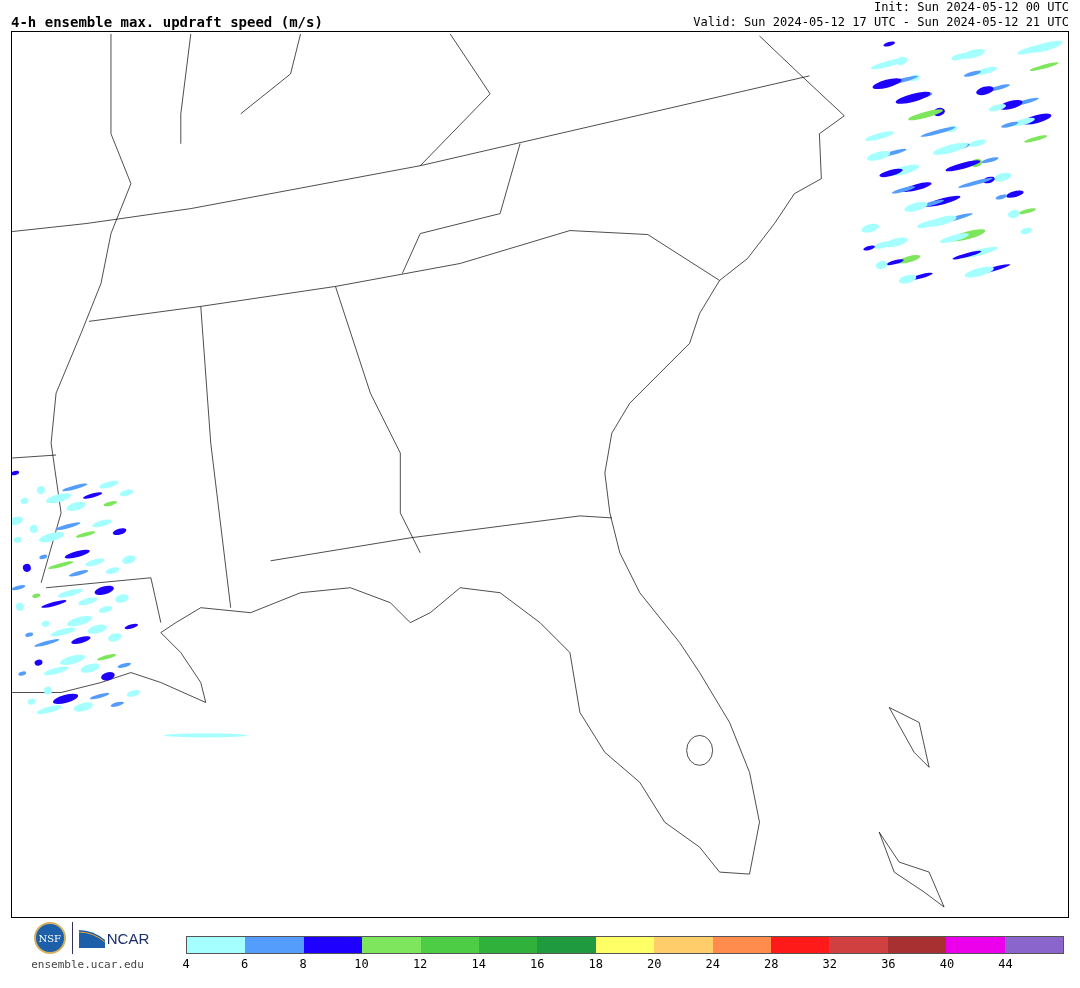 Image resolution: width=1080 pixels, height=988 pixels. I want to click on scale-label: 40, so click(947, 964).